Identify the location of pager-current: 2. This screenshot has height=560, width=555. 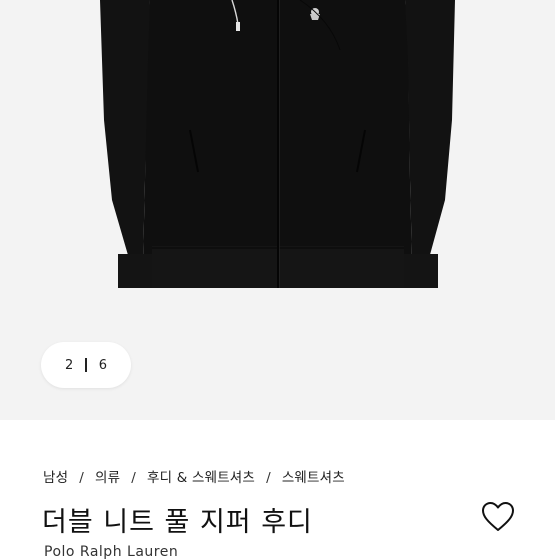
(69, 365).